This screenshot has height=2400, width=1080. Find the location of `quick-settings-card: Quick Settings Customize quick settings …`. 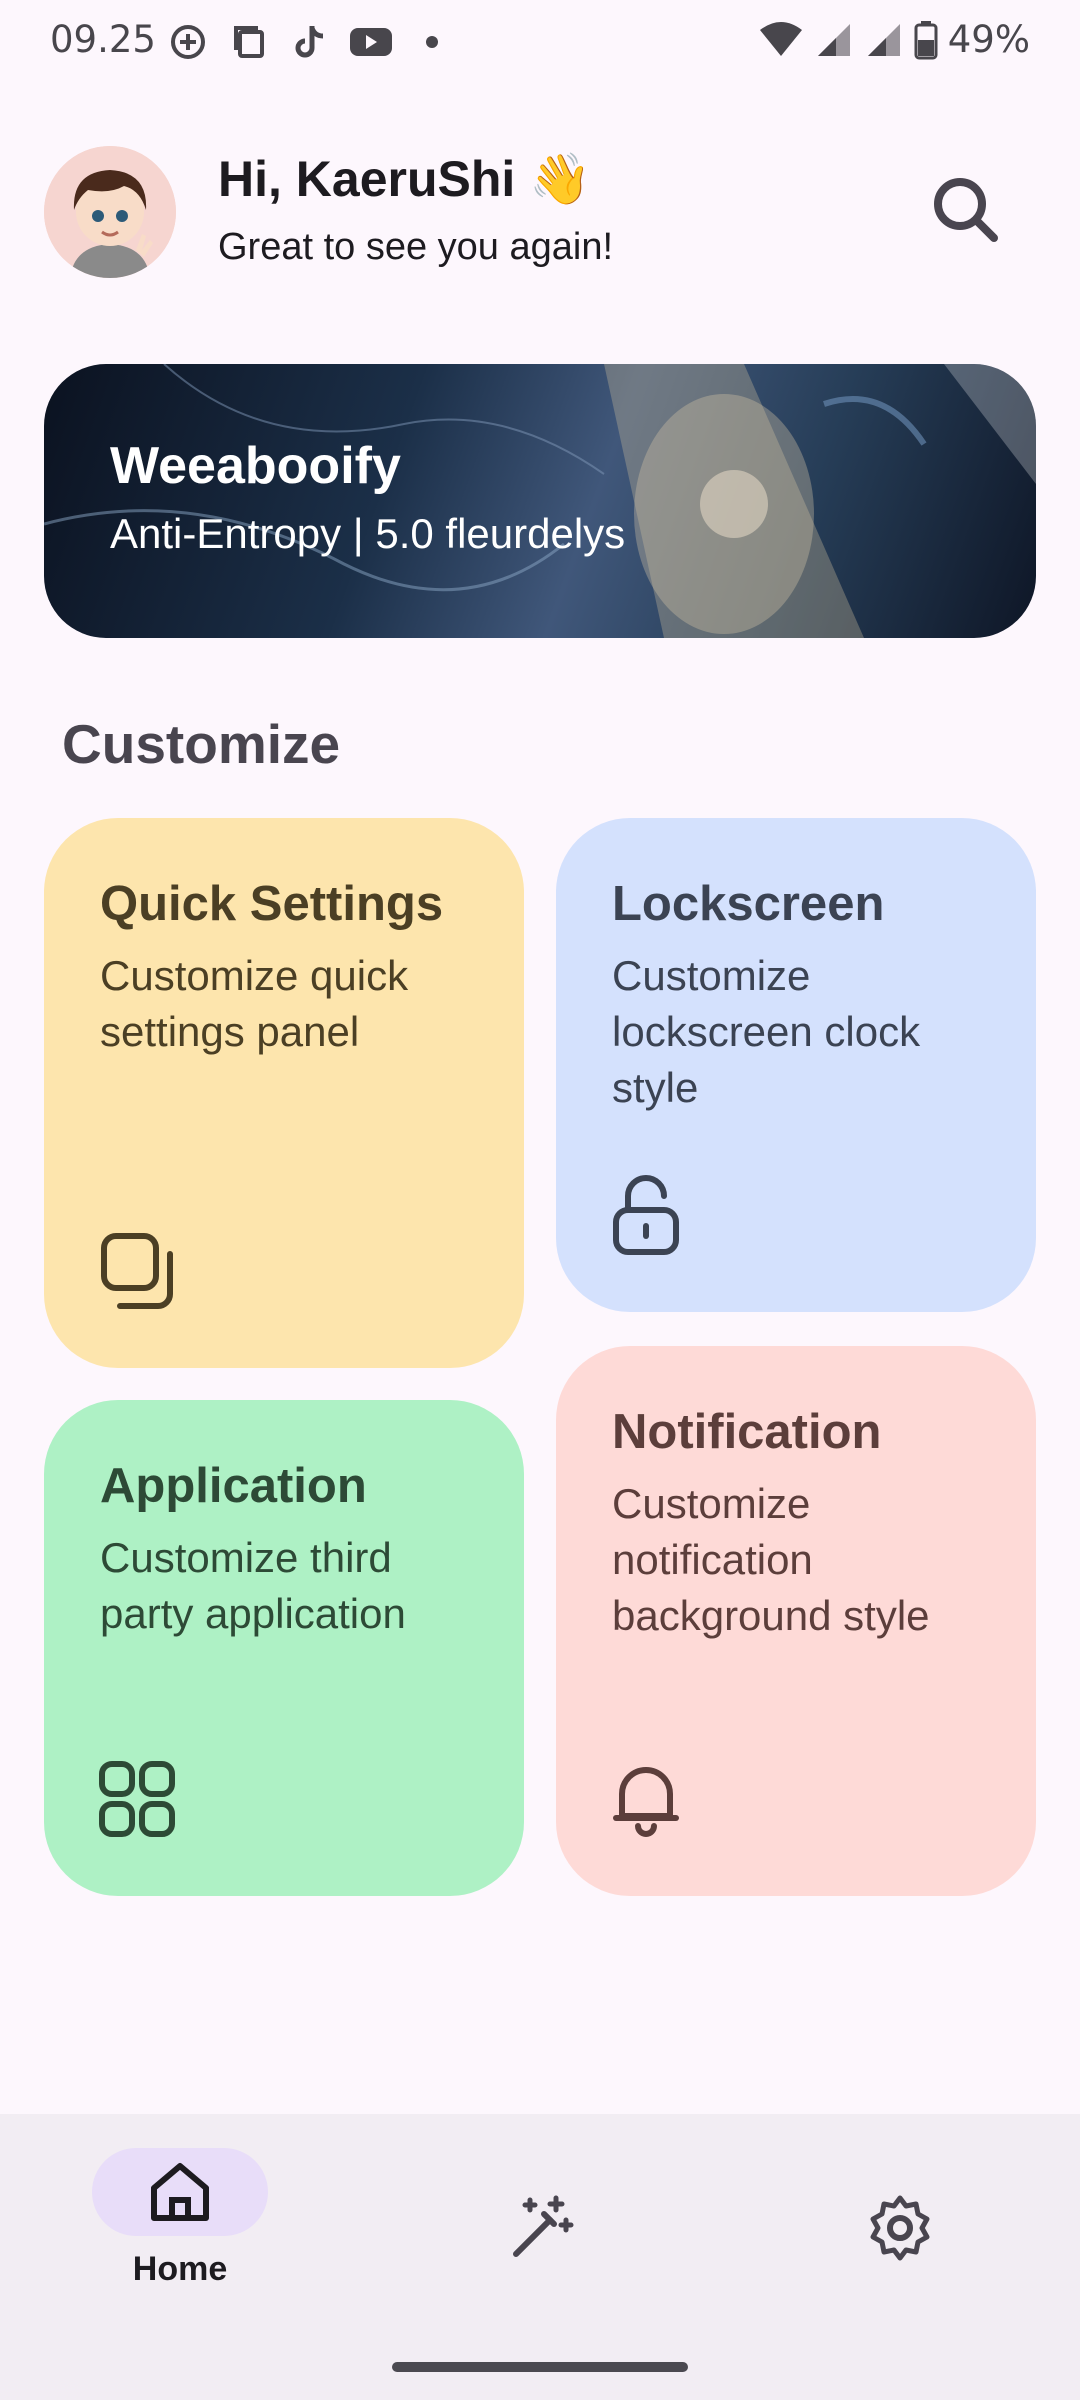

quick-settings-card: Quick Settings Customize quick settings … is located at coordinates (284, 1093).